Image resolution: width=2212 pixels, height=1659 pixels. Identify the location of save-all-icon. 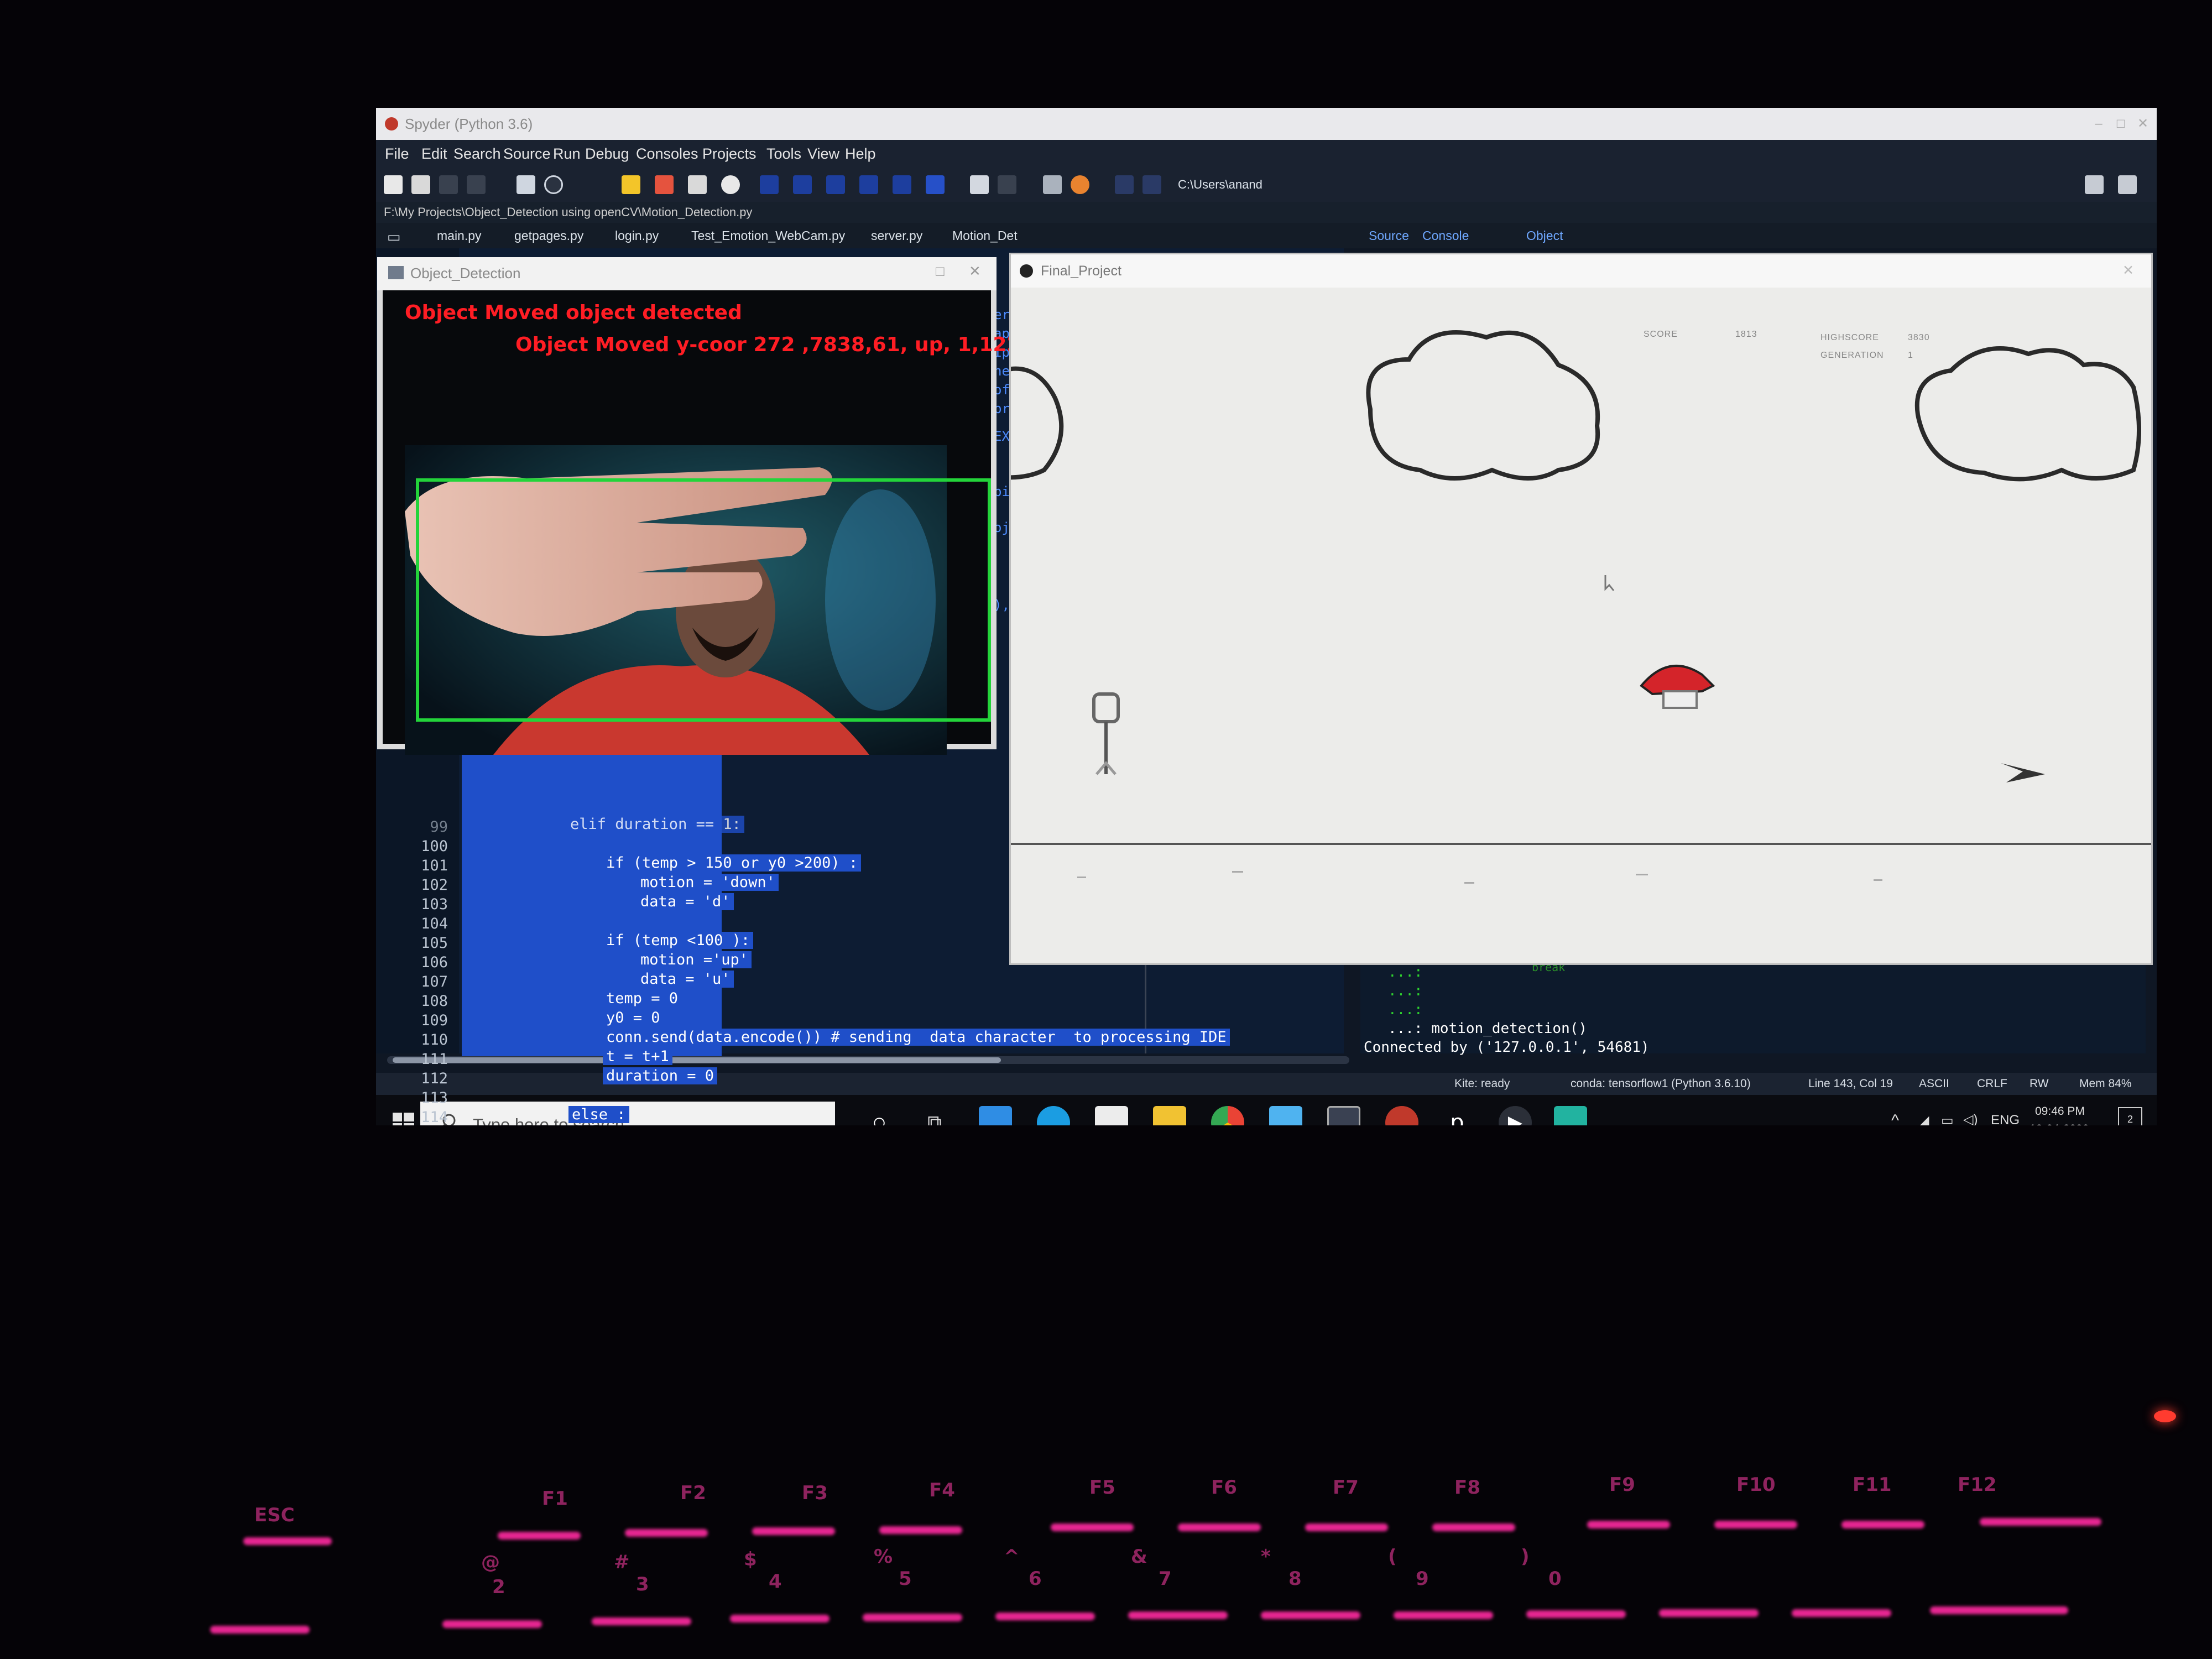
(477, 184).